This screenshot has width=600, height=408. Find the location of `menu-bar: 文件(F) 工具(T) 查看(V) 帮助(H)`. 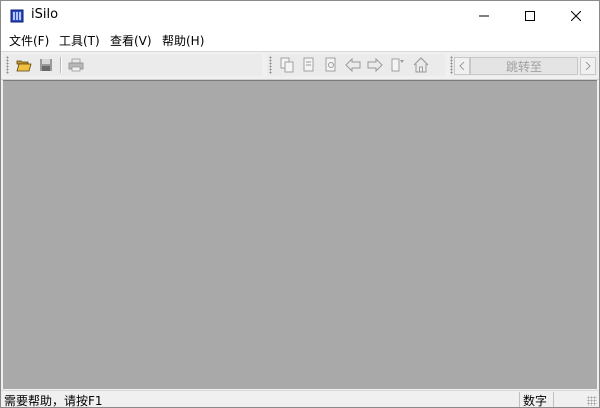

menu-bar: 文件(F) 工具(T) 查看(V) 帮助(H) is located at coordinates (300, 40).